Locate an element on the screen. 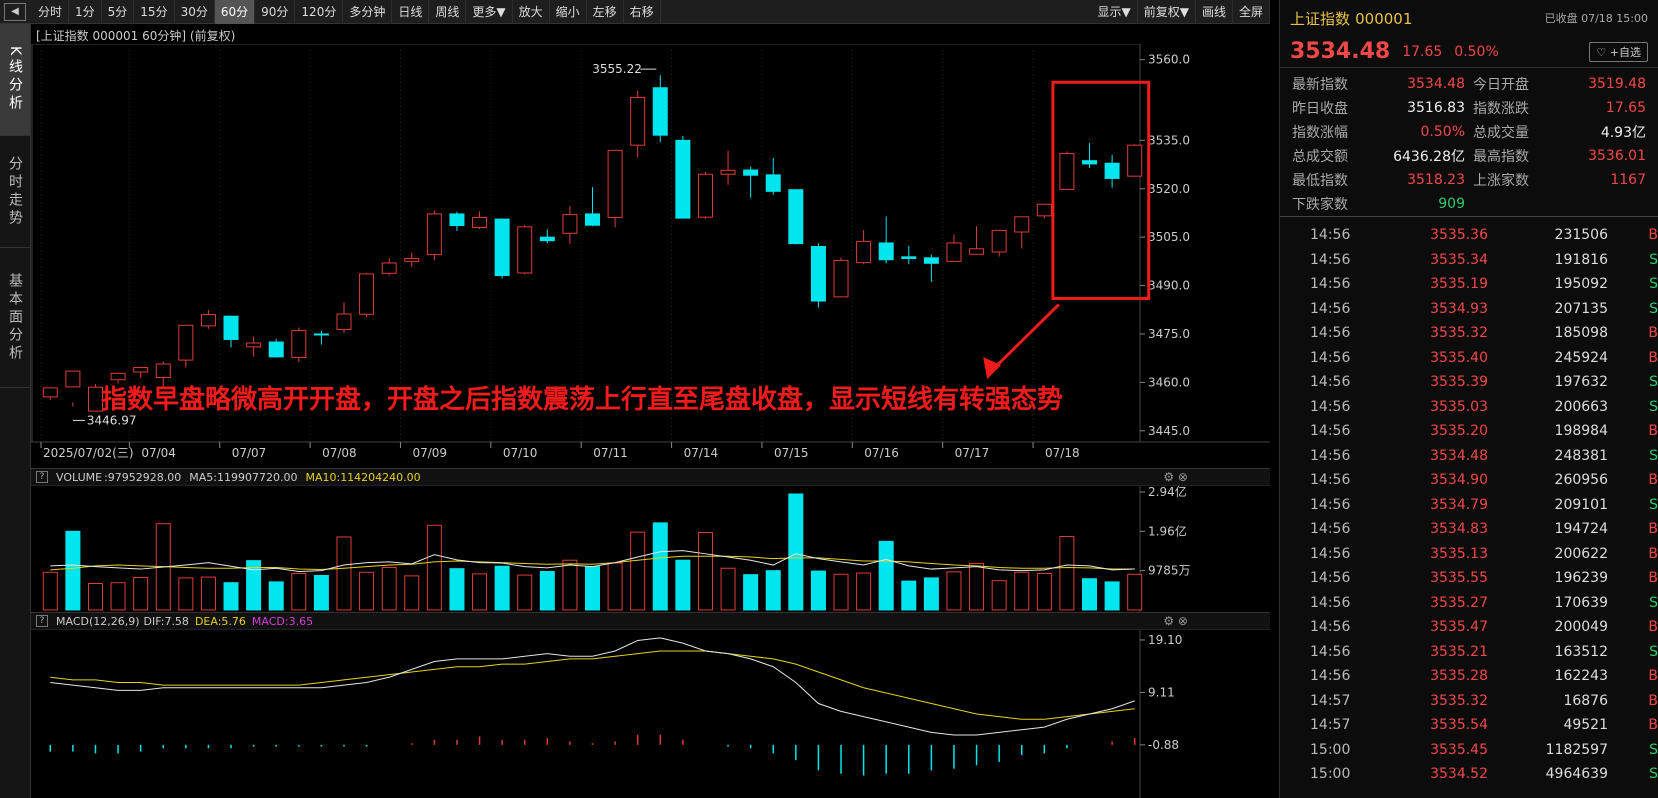 Image resolution: width=1658 pixels, height=798 pixels. y-tick-label: 1.96亿 is located at coordinates (1167, 530).